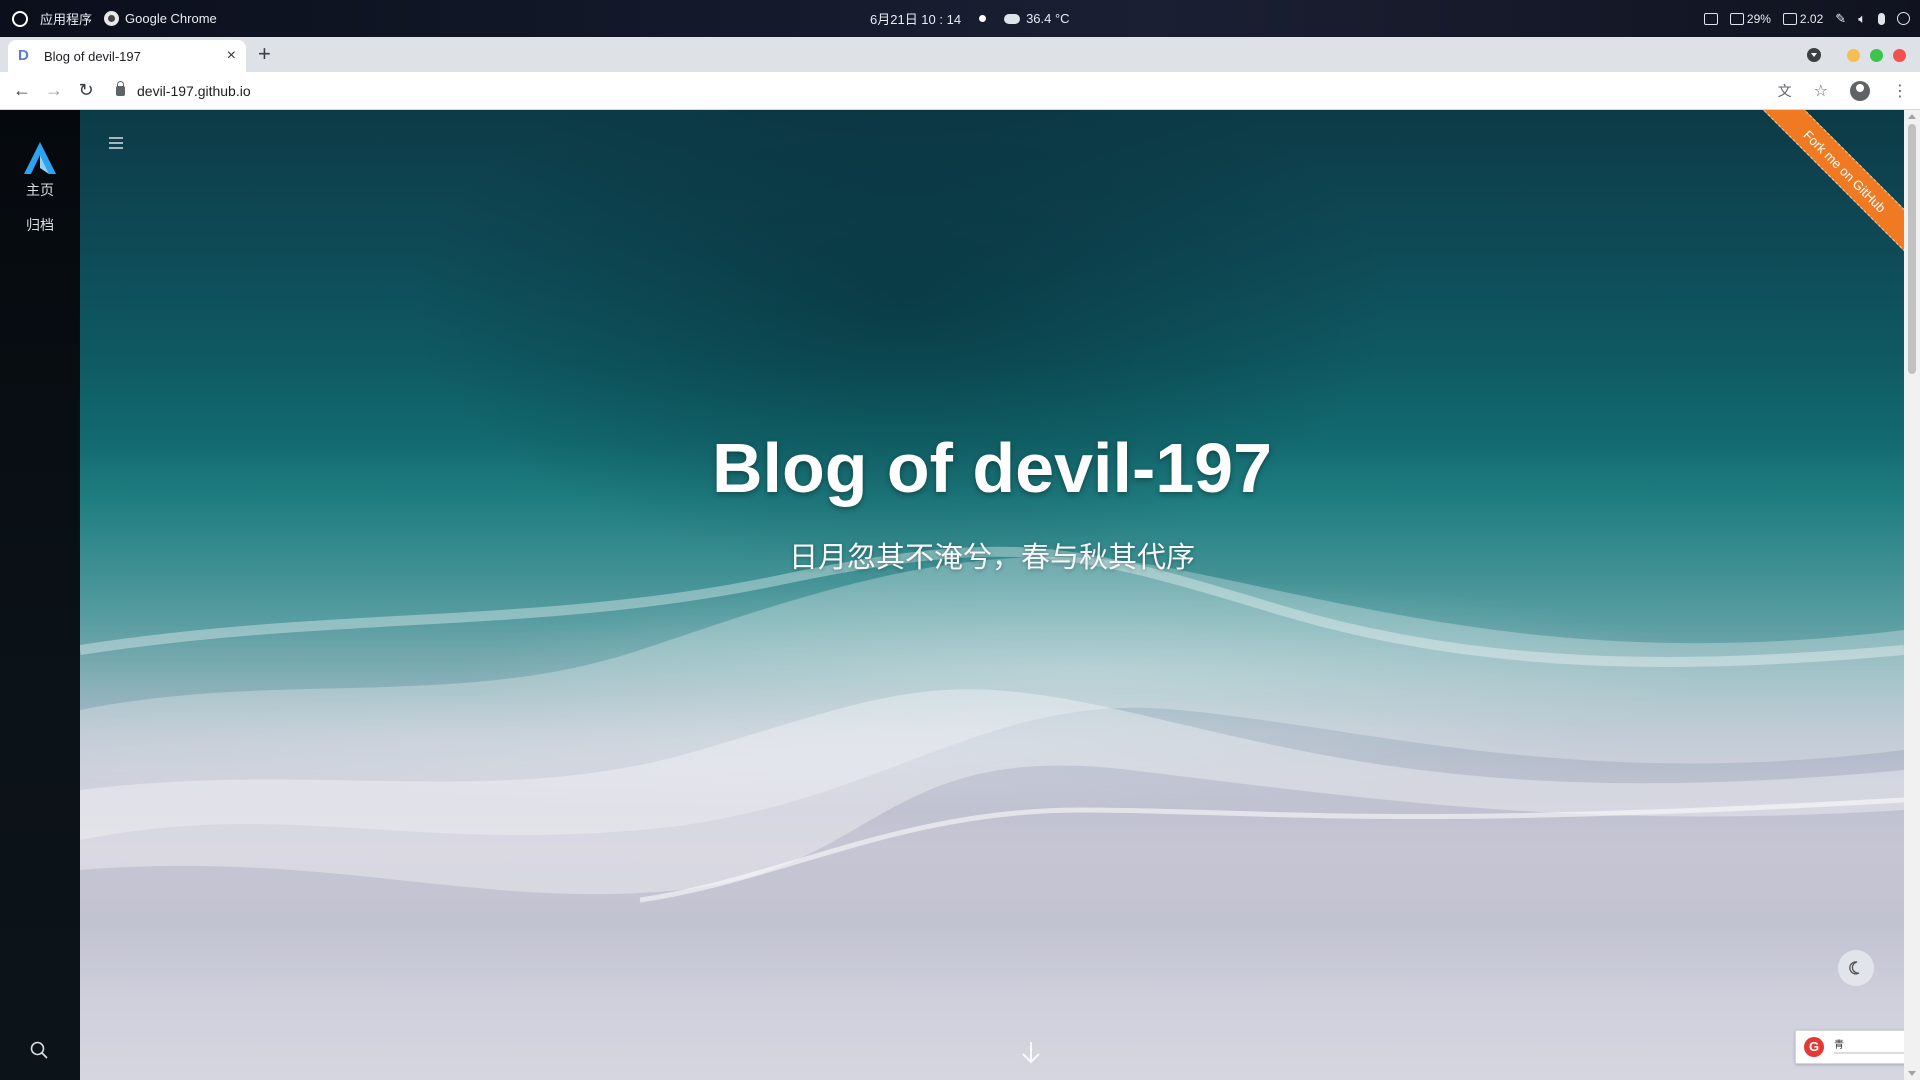 The width and height of the screenshot is (1920, 1080). What do you see at coordinates (992, 468) in the screenshot?
I see `site-title: Blog of devil-197` at bounding box center [992, 468].